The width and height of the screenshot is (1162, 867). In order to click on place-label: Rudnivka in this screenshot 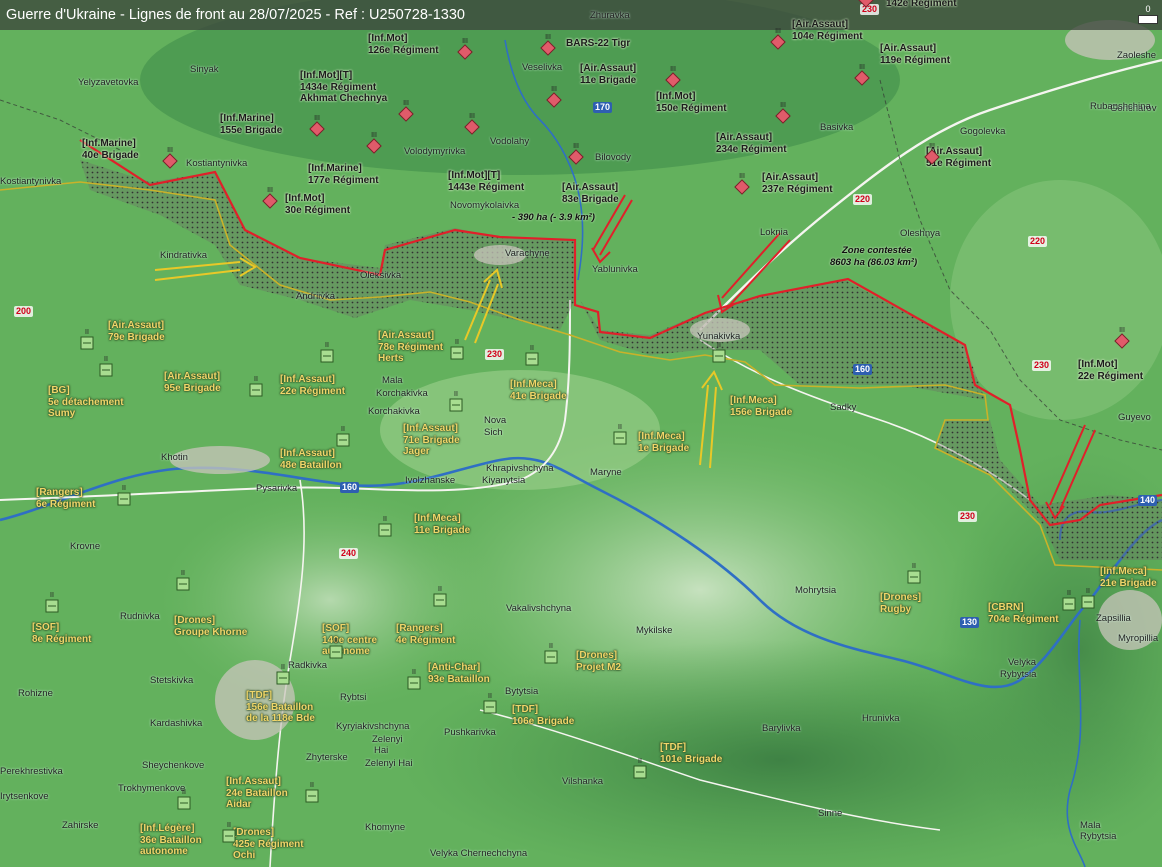, I will do `click(140, 616)`.